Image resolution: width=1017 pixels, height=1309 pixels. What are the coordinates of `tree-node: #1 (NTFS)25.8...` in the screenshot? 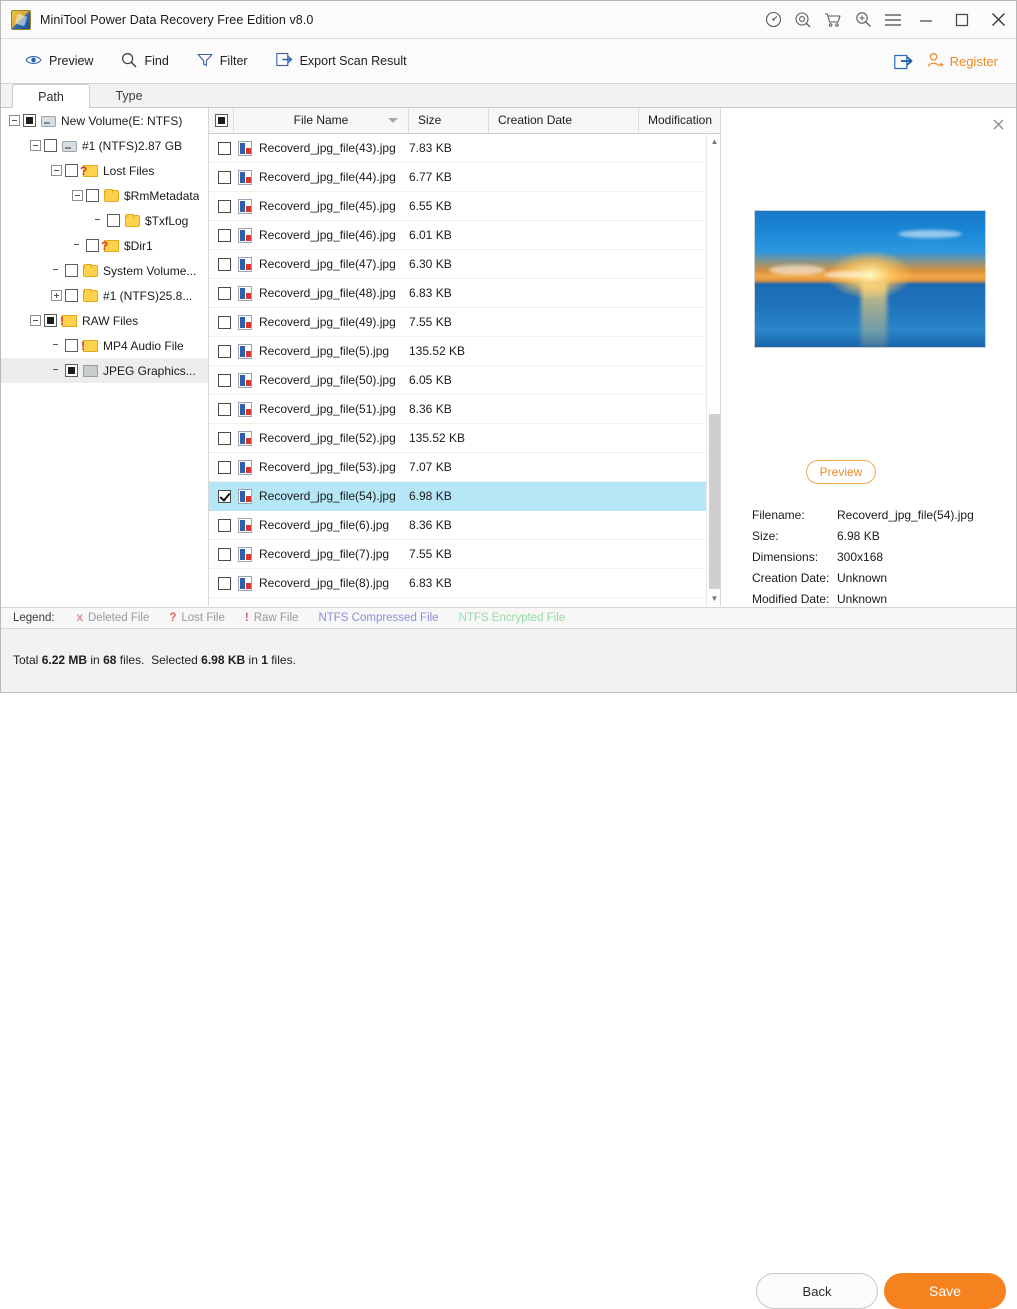 It's located at (104, 295).